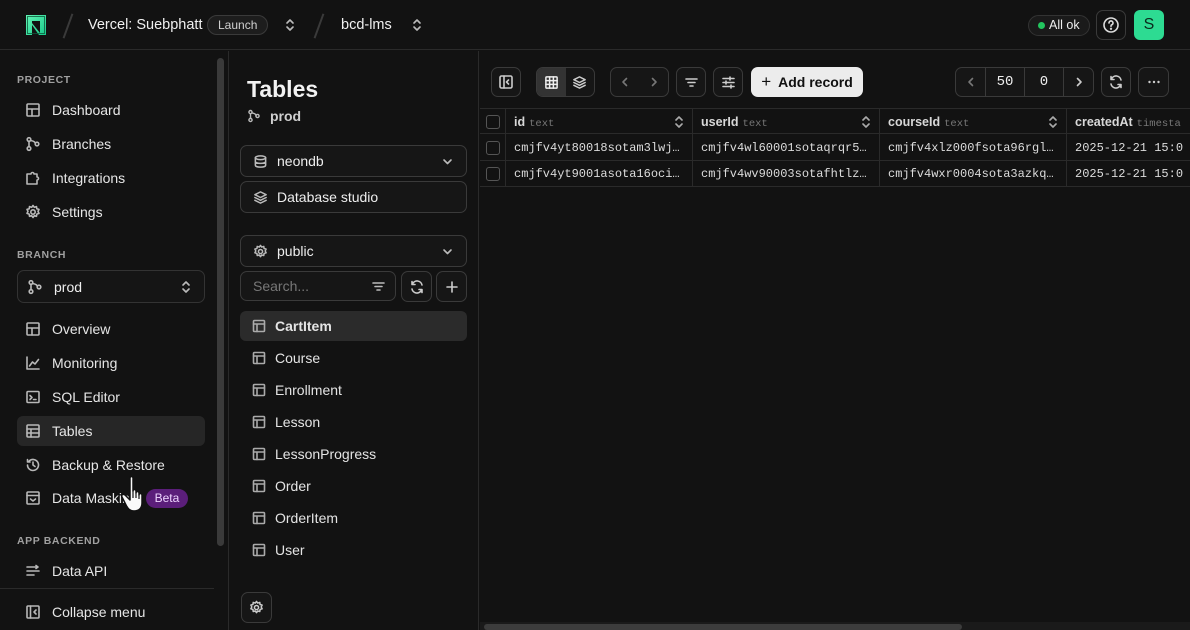 The height and width of the screenshot is (630, 1190). Describe the element at coordinates (260, 250) in the screenshot. I see `schema-icon` at that location.